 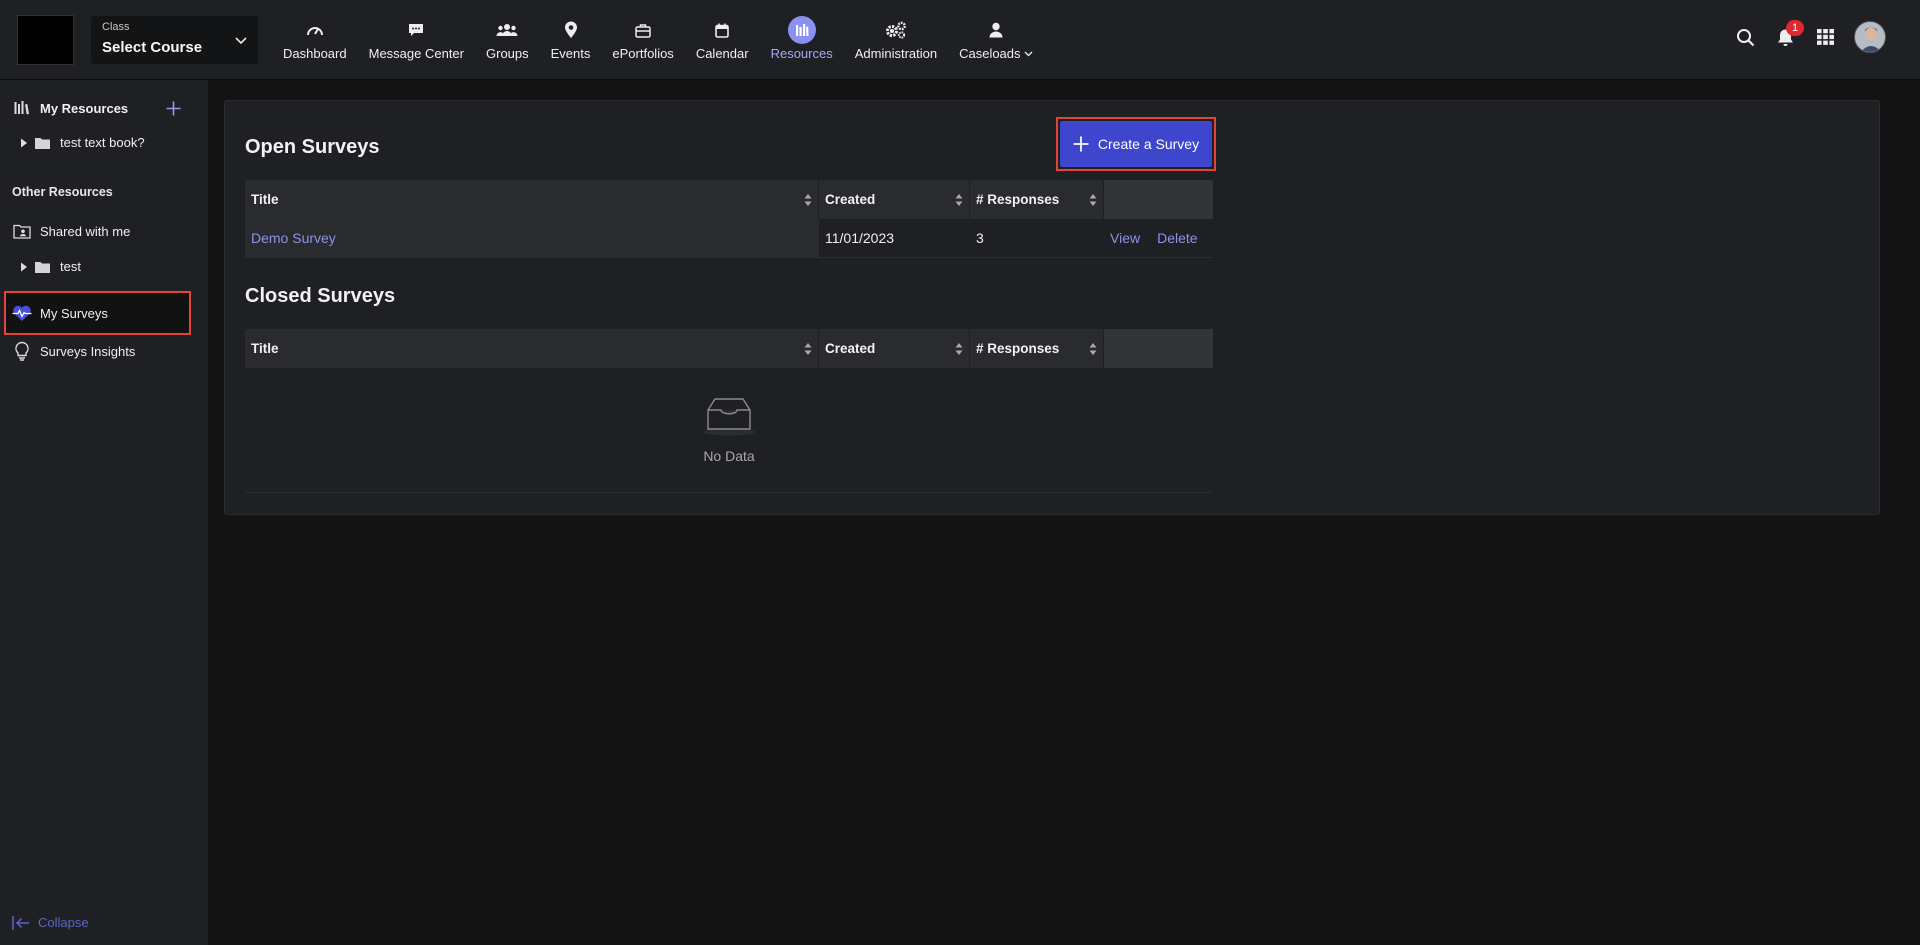 What do you see at coordinates (1125, 238) in the screenshot?
I see `view-survey-link: View` at bounding box center [1125, 238].